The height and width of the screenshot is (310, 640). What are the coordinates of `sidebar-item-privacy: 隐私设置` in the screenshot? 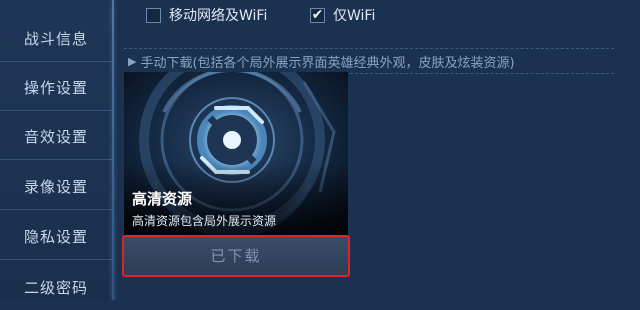 It's located at (56, 236).